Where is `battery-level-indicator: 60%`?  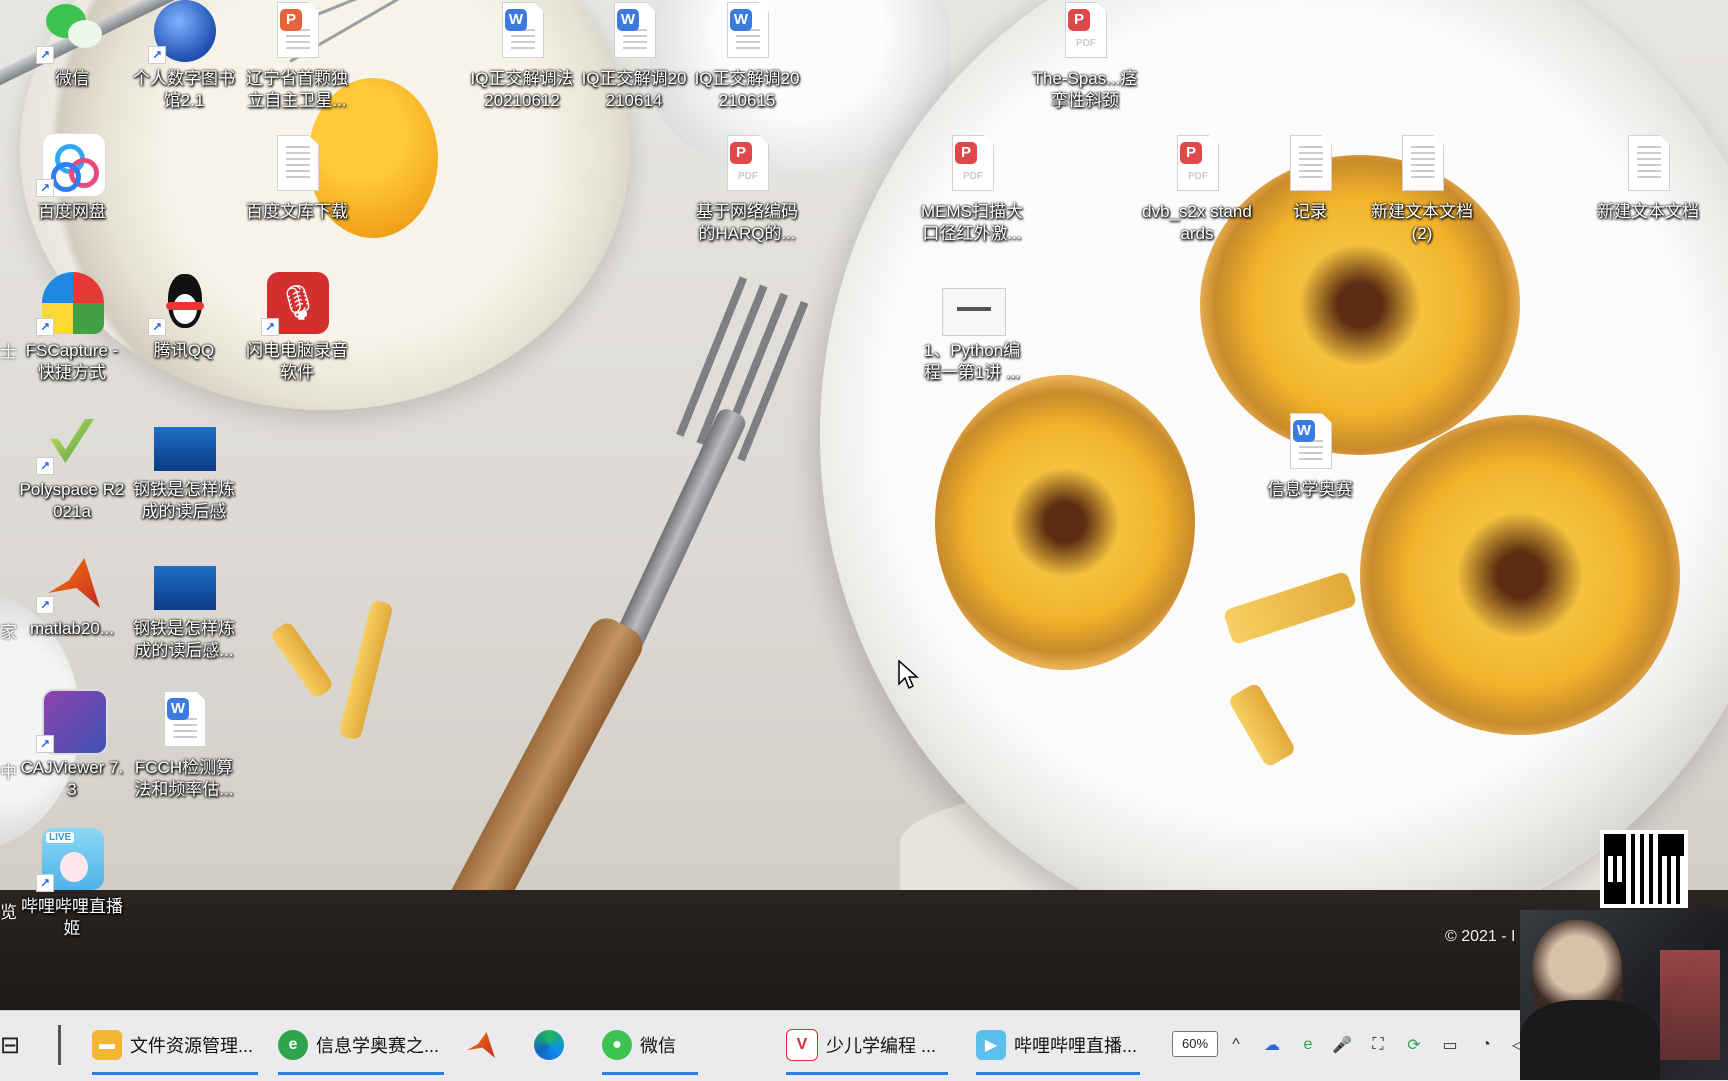 battery-level-indicator: 60% is located at coordinates (1195, 1044).